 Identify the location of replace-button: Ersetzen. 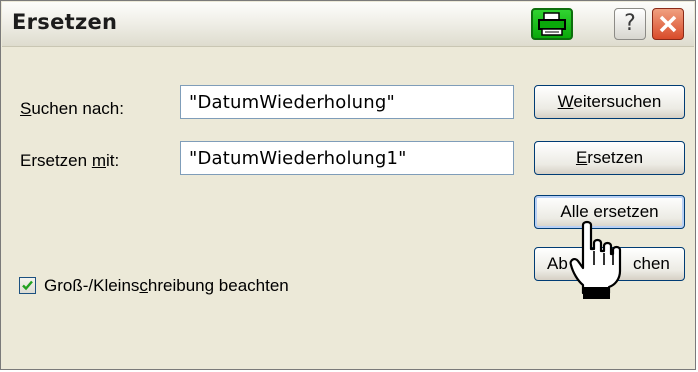
(609, 158).